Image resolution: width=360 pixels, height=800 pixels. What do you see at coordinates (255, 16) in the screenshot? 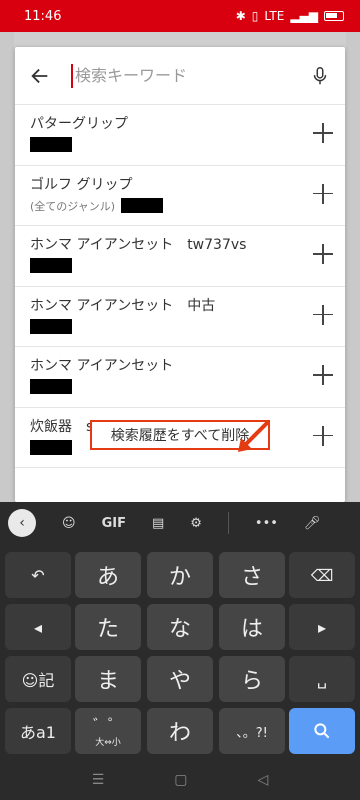
I see `vibrate-icon: ▯` at bounding box center [255, 16].